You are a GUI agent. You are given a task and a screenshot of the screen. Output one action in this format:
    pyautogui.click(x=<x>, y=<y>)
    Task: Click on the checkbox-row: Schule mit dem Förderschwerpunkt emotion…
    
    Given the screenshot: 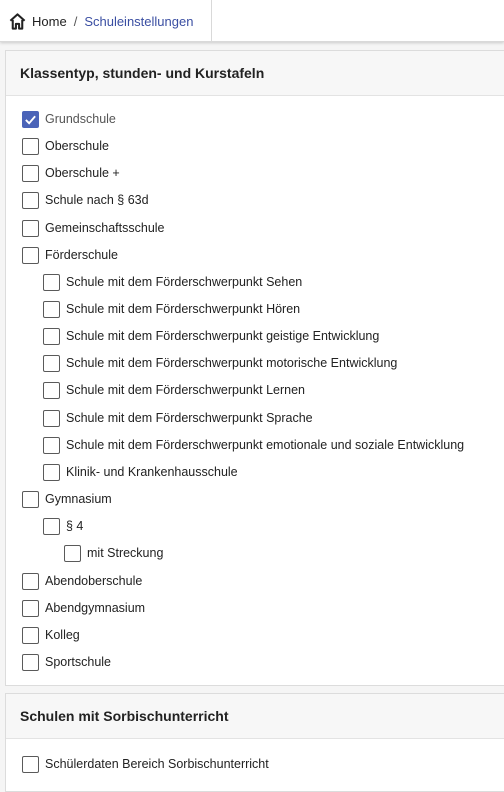 What is the action you would take?
    pyautogui.click(x=253, y=445)
    